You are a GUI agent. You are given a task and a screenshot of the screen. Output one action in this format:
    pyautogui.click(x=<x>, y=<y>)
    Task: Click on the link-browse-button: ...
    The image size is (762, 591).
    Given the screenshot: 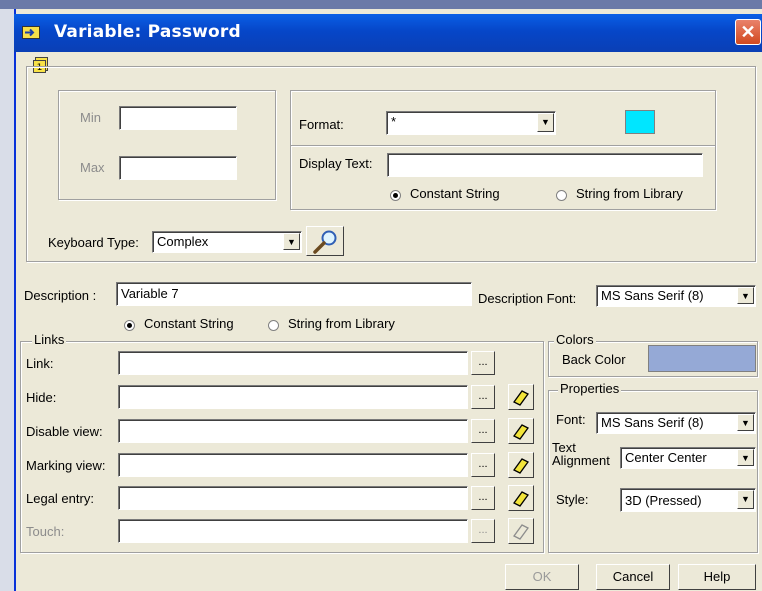 What is the action you would take?
    pyautogui.click(x=483, y=363)
    